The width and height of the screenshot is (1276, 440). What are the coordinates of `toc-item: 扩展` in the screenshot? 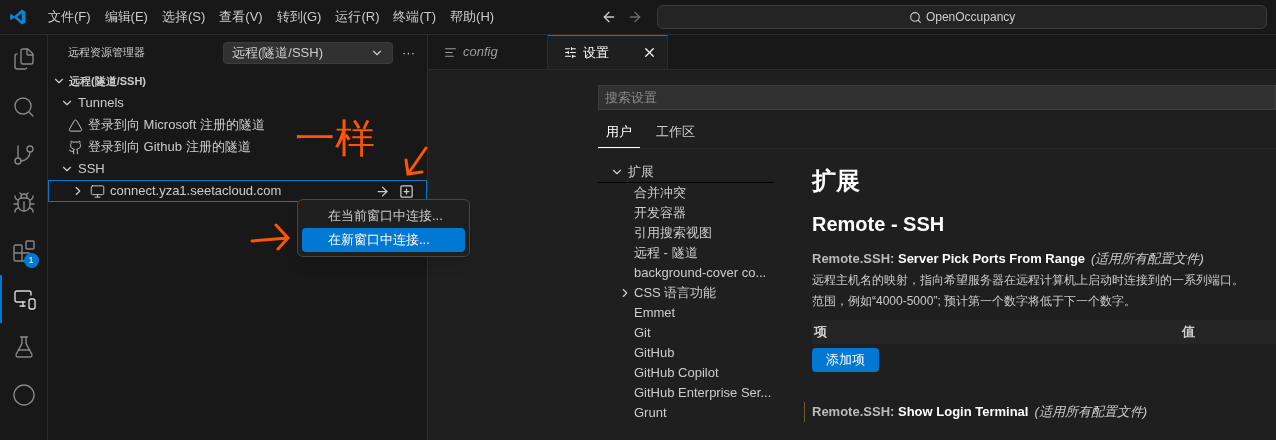 It's located at (686, 172).